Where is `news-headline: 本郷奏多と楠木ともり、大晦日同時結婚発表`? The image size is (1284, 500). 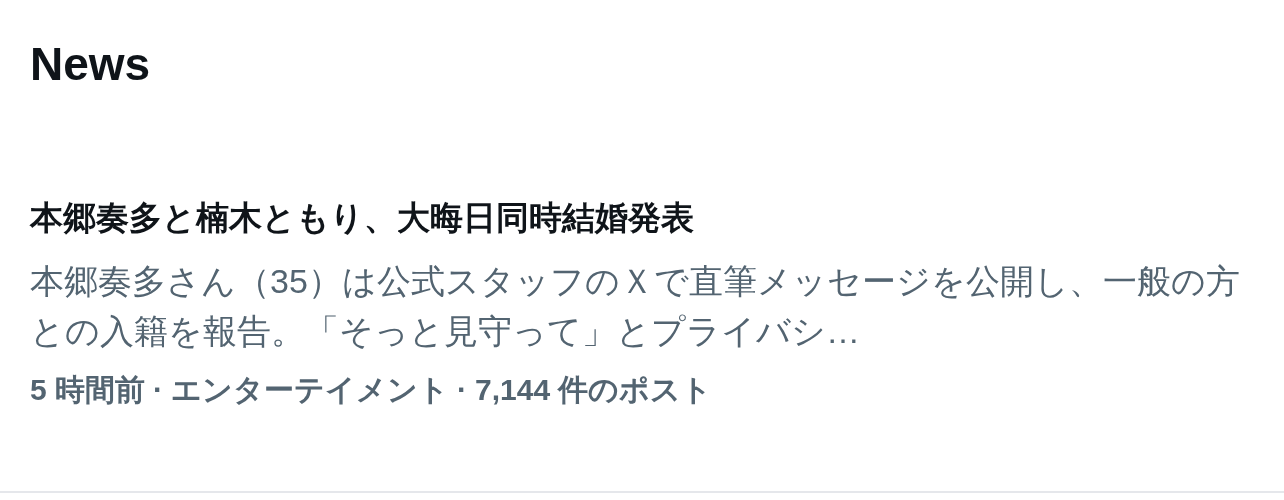
news-headline: 本郷奏多と楠木ともり、大晦日同時結婚発表 is located at coordinates (362, 218).